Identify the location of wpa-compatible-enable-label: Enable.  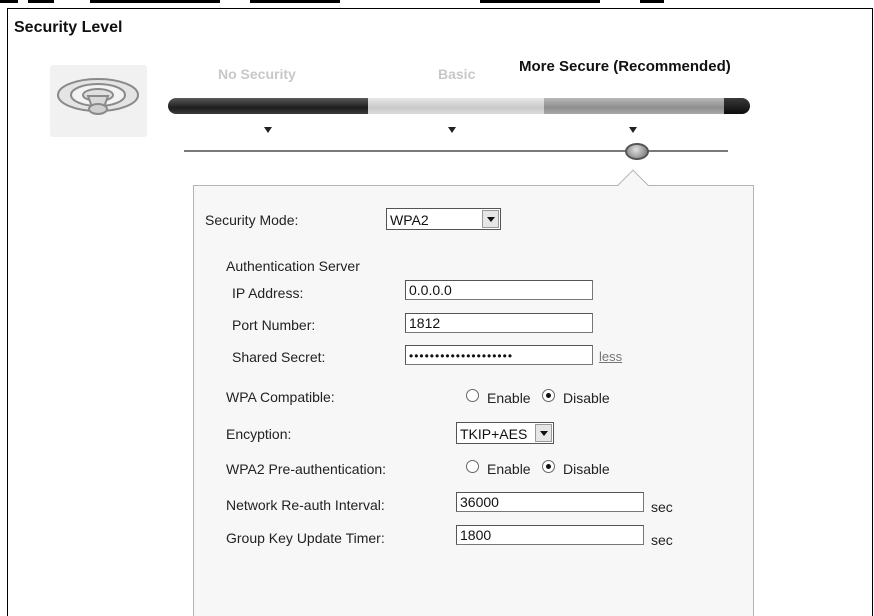
(509, 398).